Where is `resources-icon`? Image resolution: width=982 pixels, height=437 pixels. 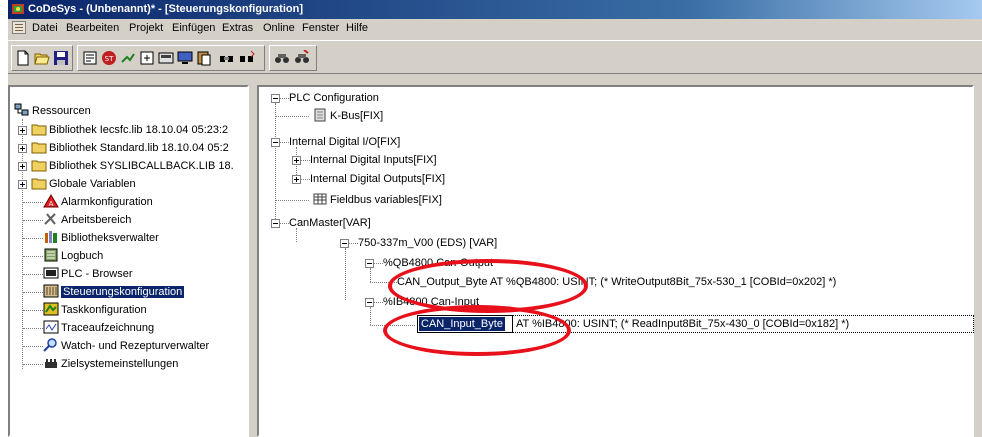
resources-icon is located at coordinates (22, 110).